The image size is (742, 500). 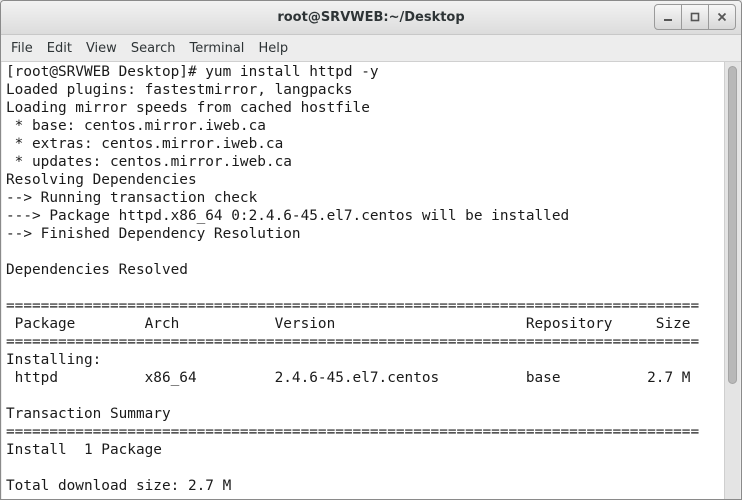 I want to click on menu-view: View, so click(x=101, y=48).